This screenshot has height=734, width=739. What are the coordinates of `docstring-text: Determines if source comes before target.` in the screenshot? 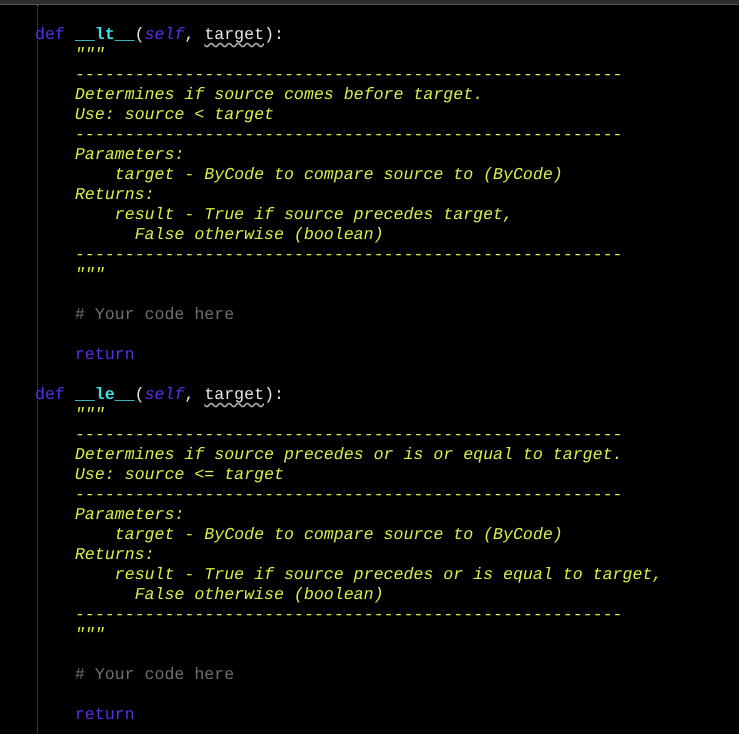 It's located at (279, 94).